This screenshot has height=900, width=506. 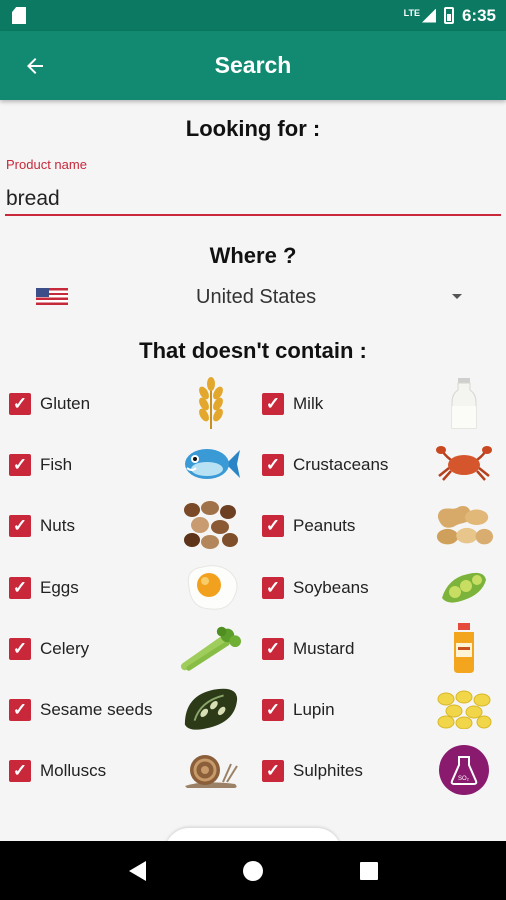 What do you see at coordinates (464, 648) in the screenshot?
I see `mustard-icon` at bounding box center [464, 648].